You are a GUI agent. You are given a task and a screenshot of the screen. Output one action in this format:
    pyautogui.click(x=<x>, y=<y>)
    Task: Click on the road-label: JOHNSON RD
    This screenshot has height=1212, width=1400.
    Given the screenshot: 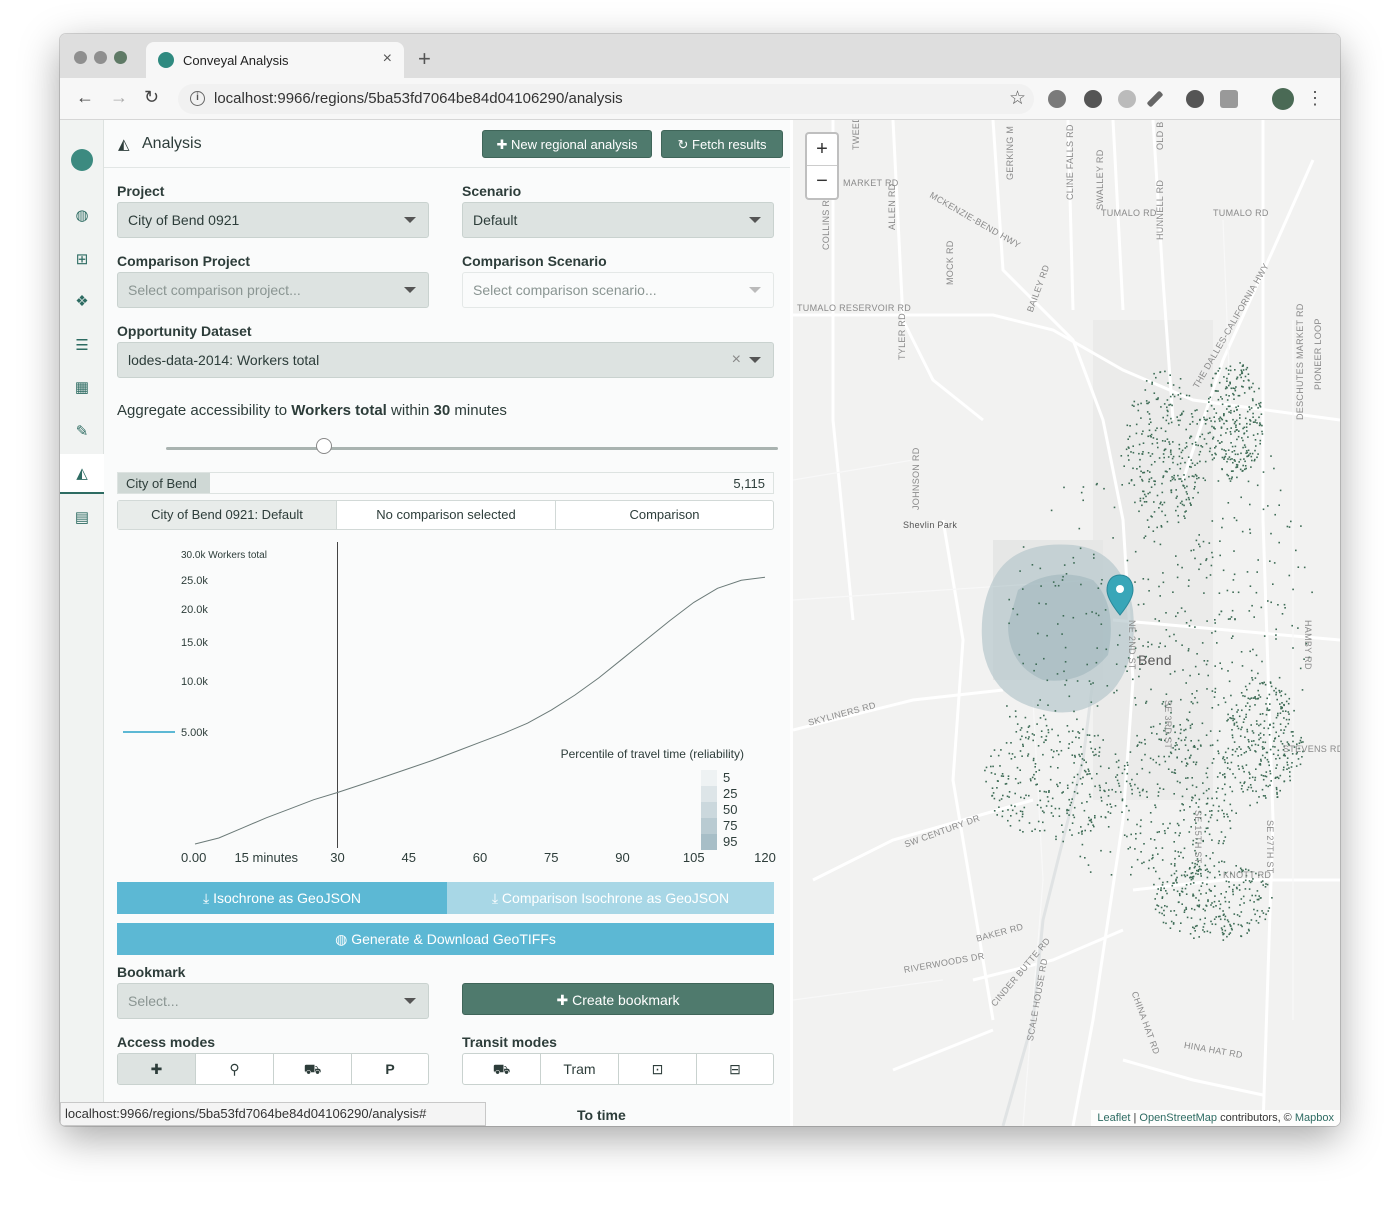 What is the action you would take?
    pyautogui.click(x=916, y=478)
    